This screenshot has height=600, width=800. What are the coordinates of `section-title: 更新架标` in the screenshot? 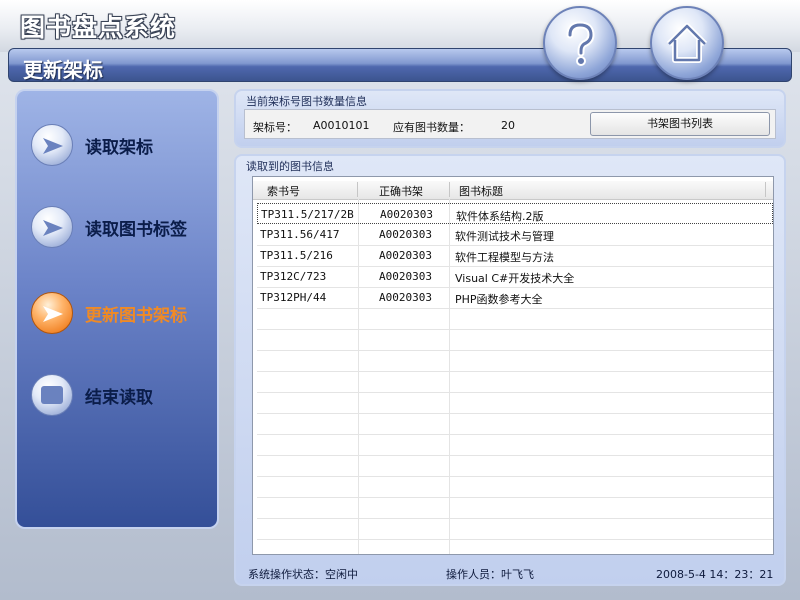 It's located at (63, 70).